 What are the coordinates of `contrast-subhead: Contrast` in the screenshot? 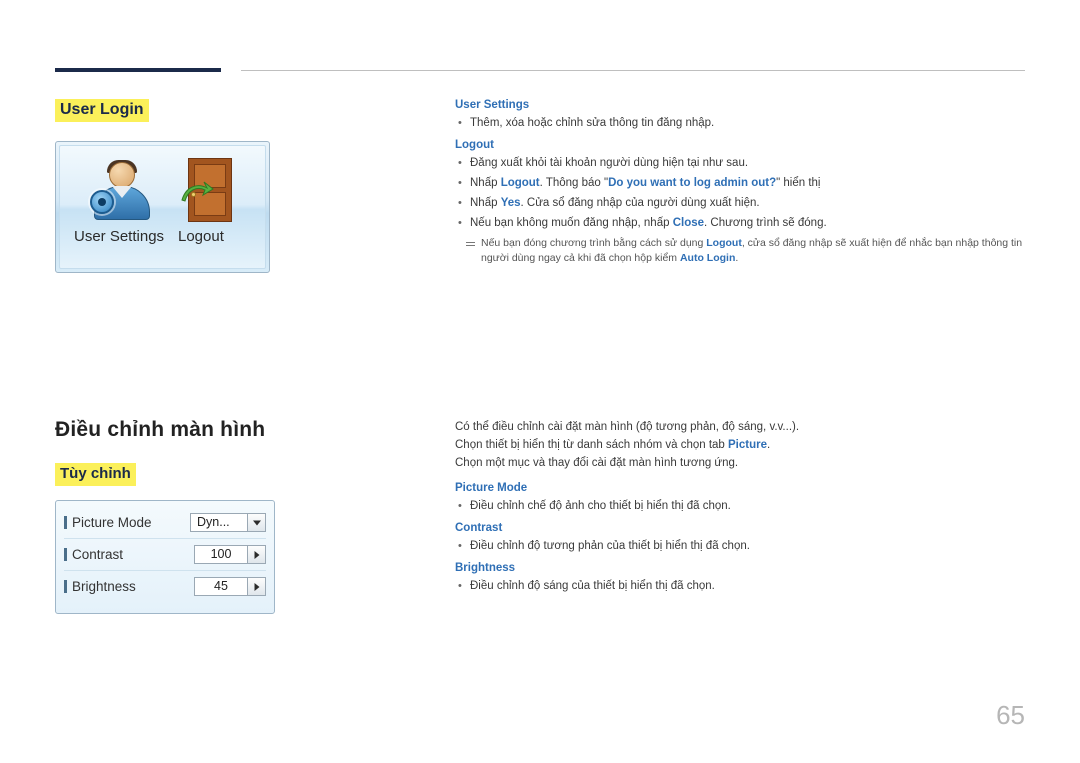 It's located at (479, 528).